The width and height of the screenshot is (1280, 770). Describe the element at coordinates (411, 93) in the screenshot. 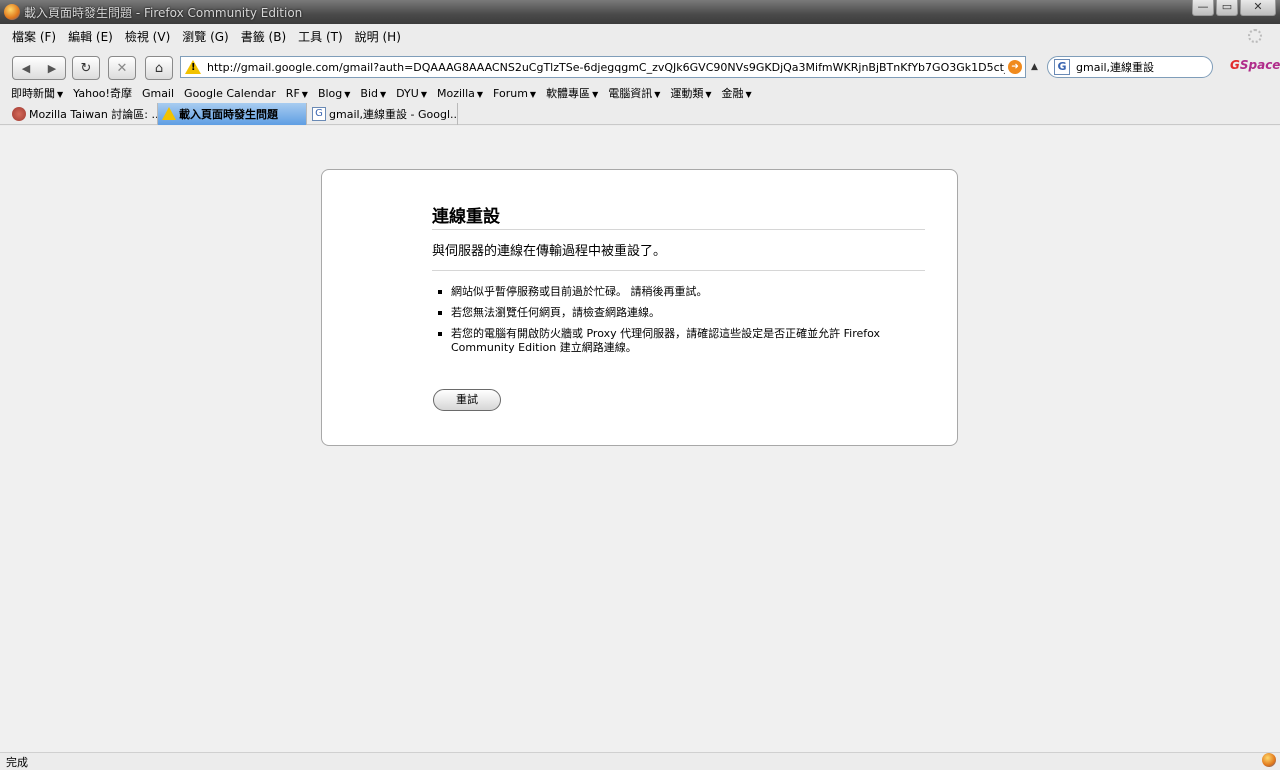

I see `bookmark-folder-dyu: DYU ▼` at that location.